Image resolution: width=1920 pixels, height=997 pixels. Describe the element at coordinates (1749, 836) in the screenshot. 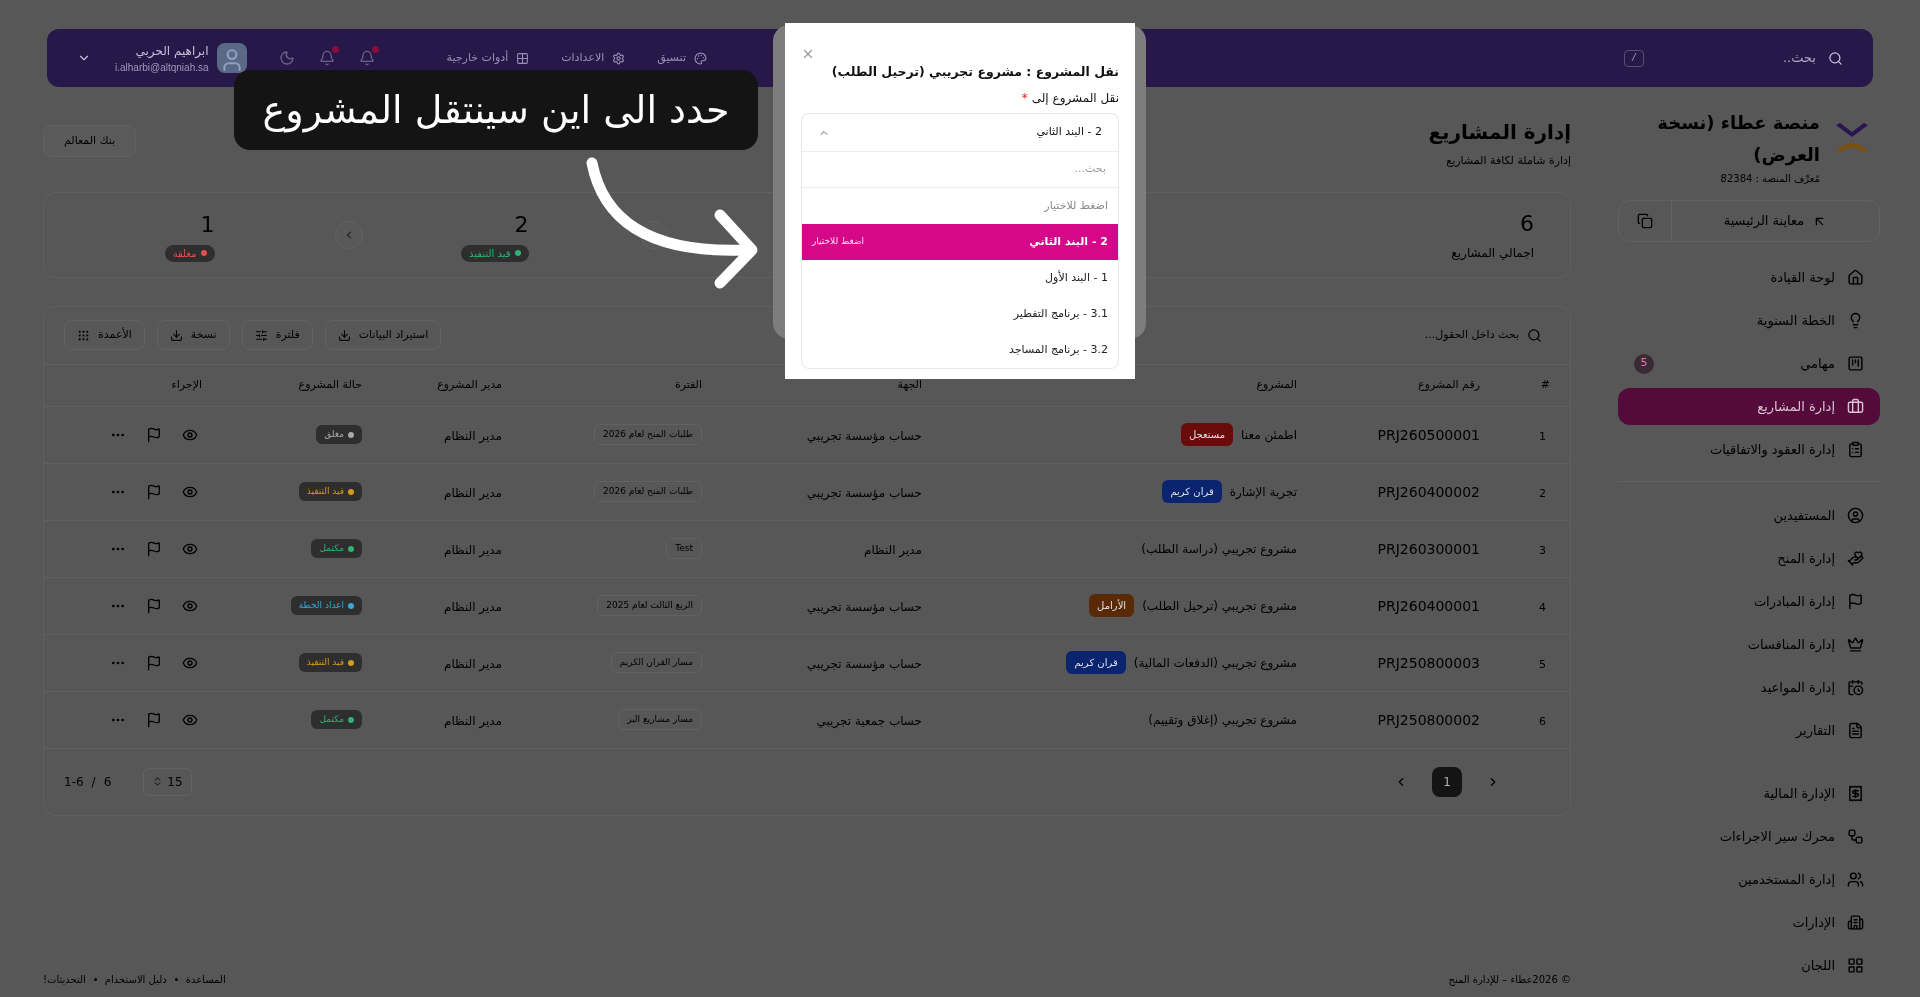

I see `sidebar-item: محرك سير الاجراءات` at that location.